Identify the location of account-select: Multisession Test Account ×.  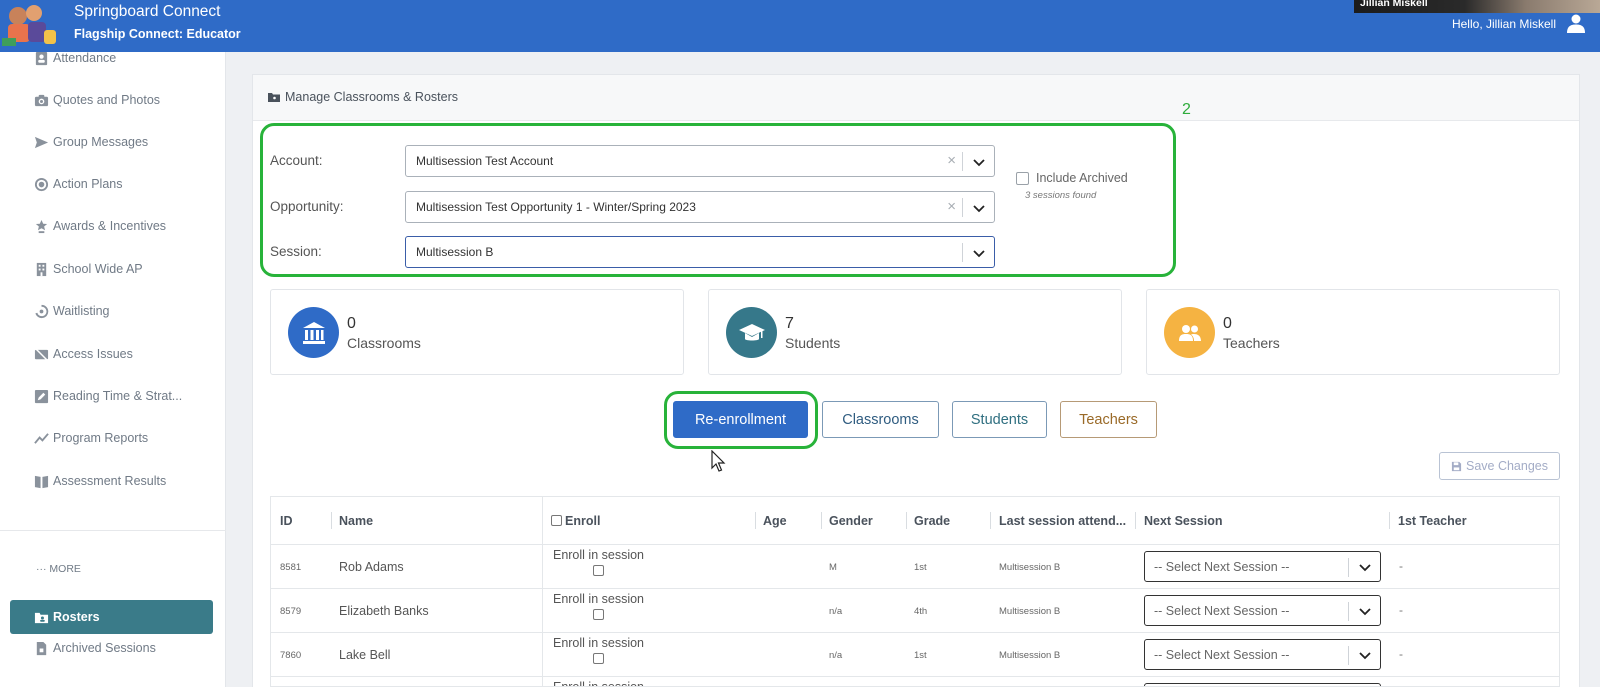
(700, 161).